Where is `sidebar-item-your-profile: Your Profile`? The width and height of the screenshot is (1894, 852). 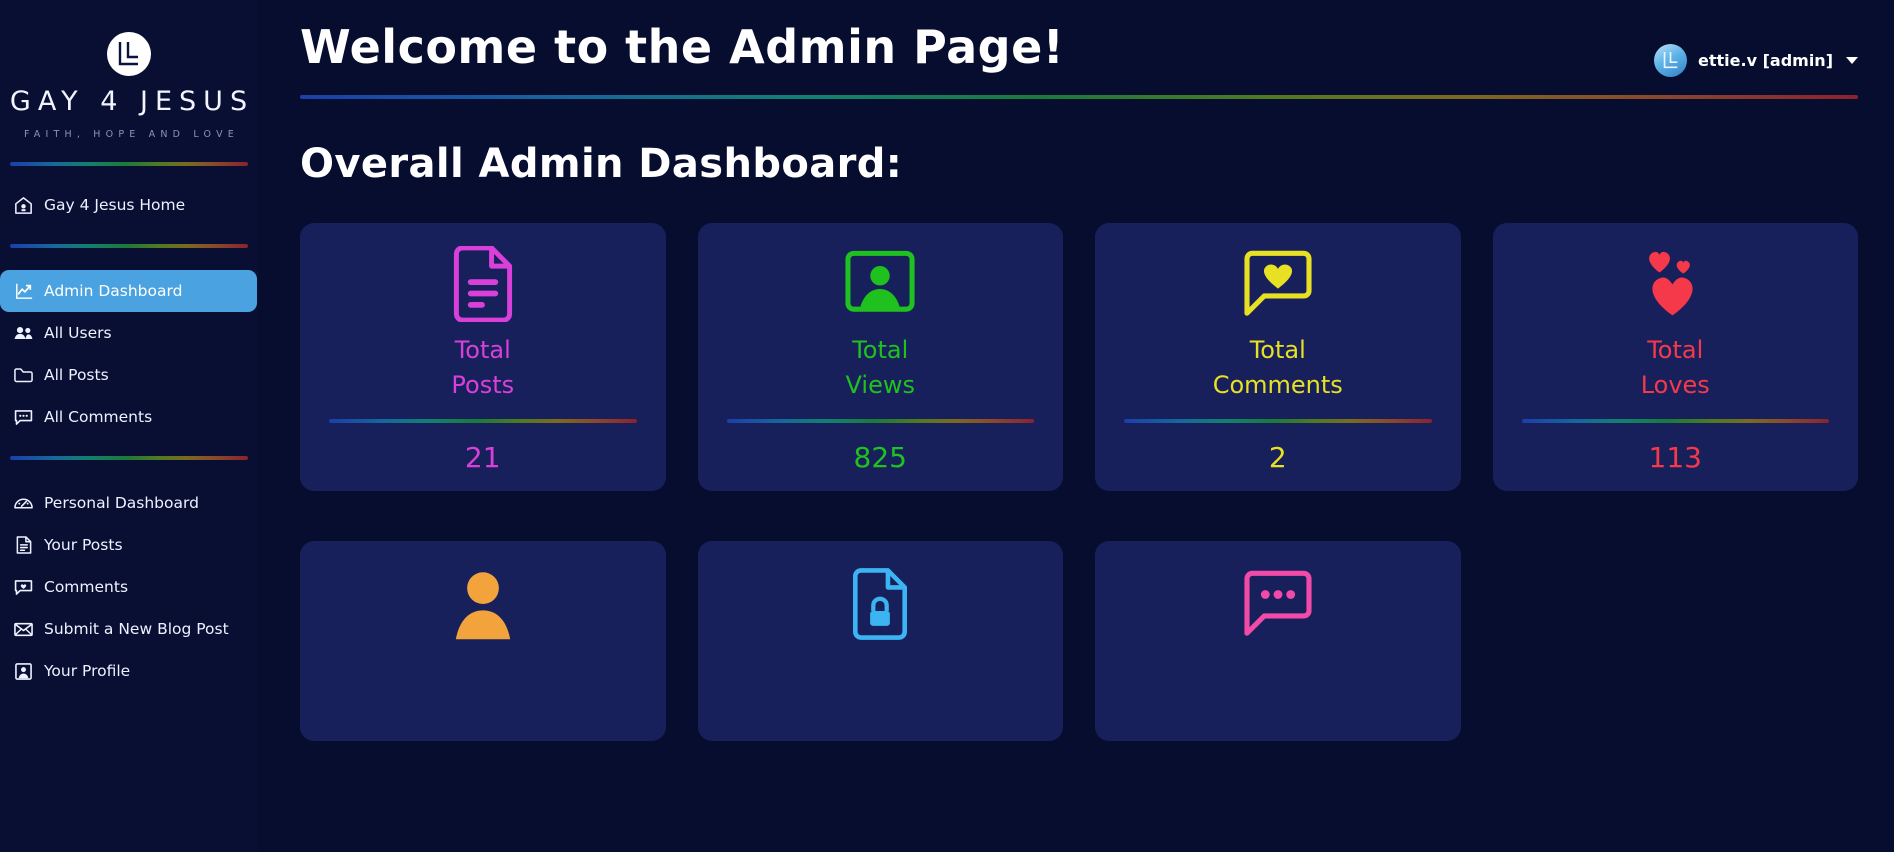
sidebar-item-your-profile: Your Profile is located at coordinates (129, 671).